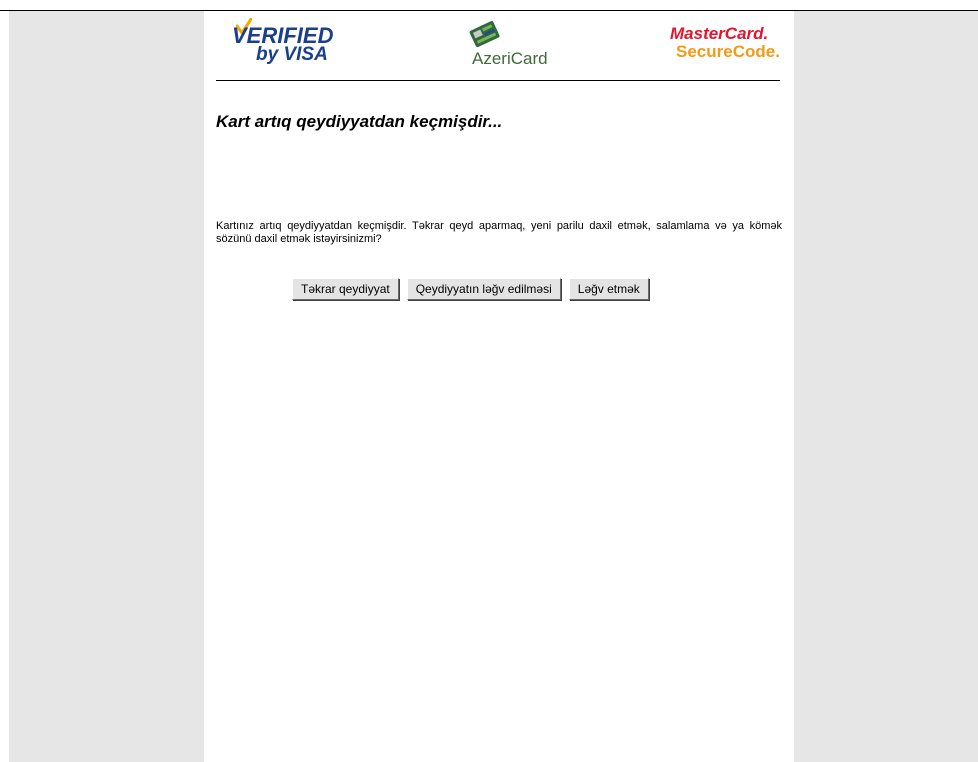 This screenshot has height=762, width=978. Describe the element at coordinates (498, 80) in the screenshot. I see `header-divider` at that location.